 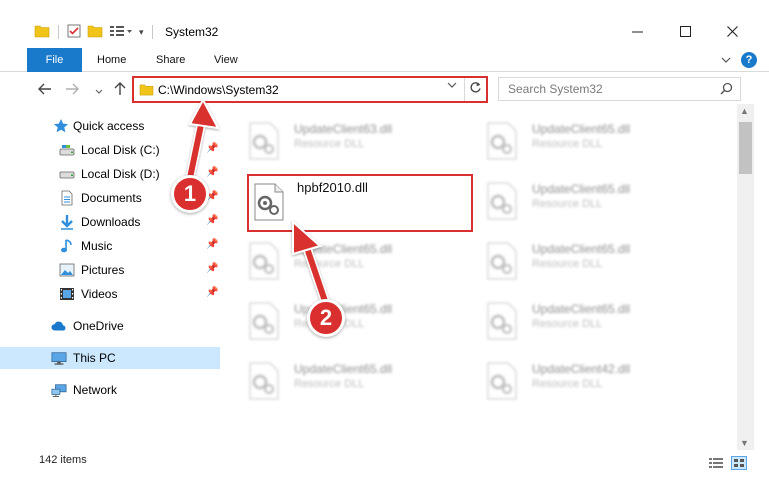 I want to click on scroll-down-icon: ▼, so click(x=744, y=443).